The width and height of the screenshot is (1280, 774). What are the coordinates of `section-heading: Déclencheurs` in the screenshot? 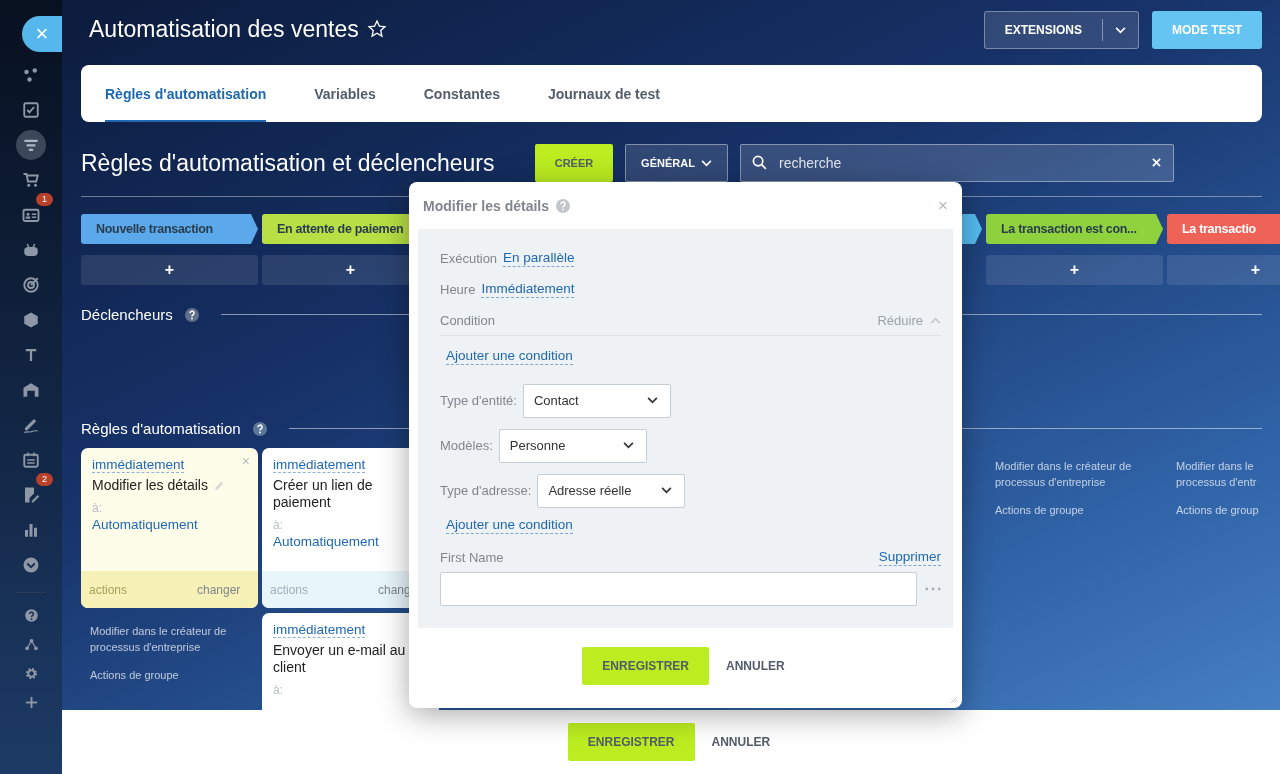 It's located at (127, 314).